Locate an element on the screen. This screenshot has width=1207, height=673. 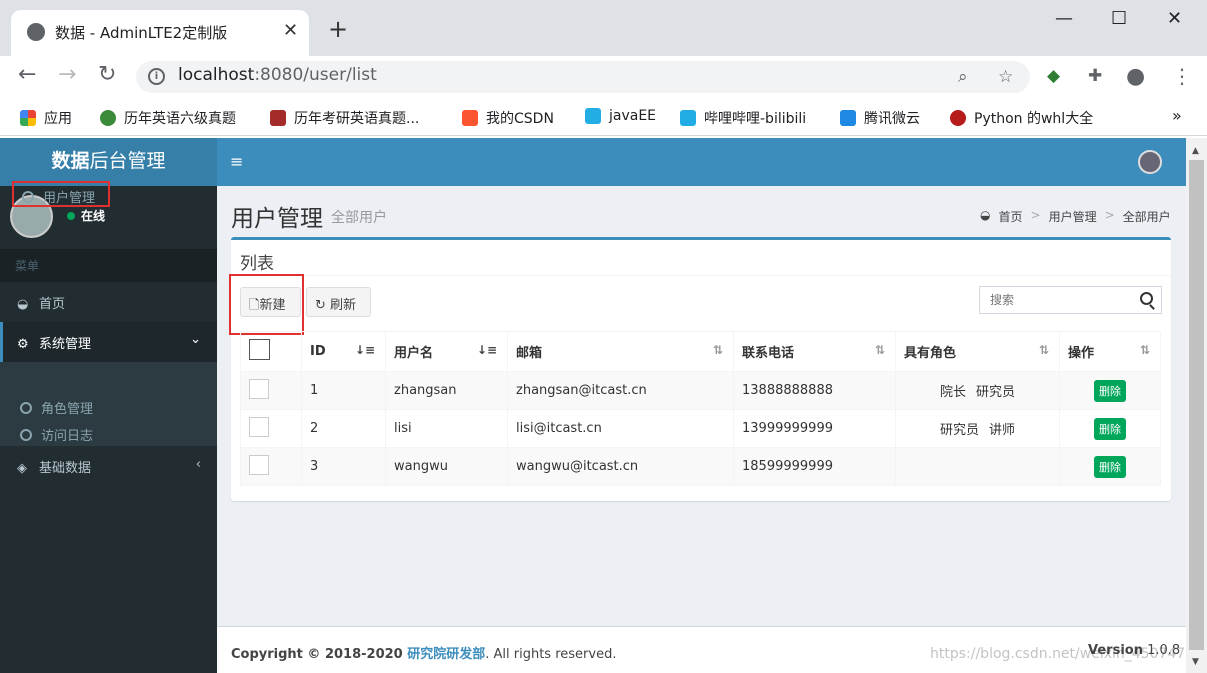
col-roles: 具有角色 ⇅ is located at coordinates (977, 351).